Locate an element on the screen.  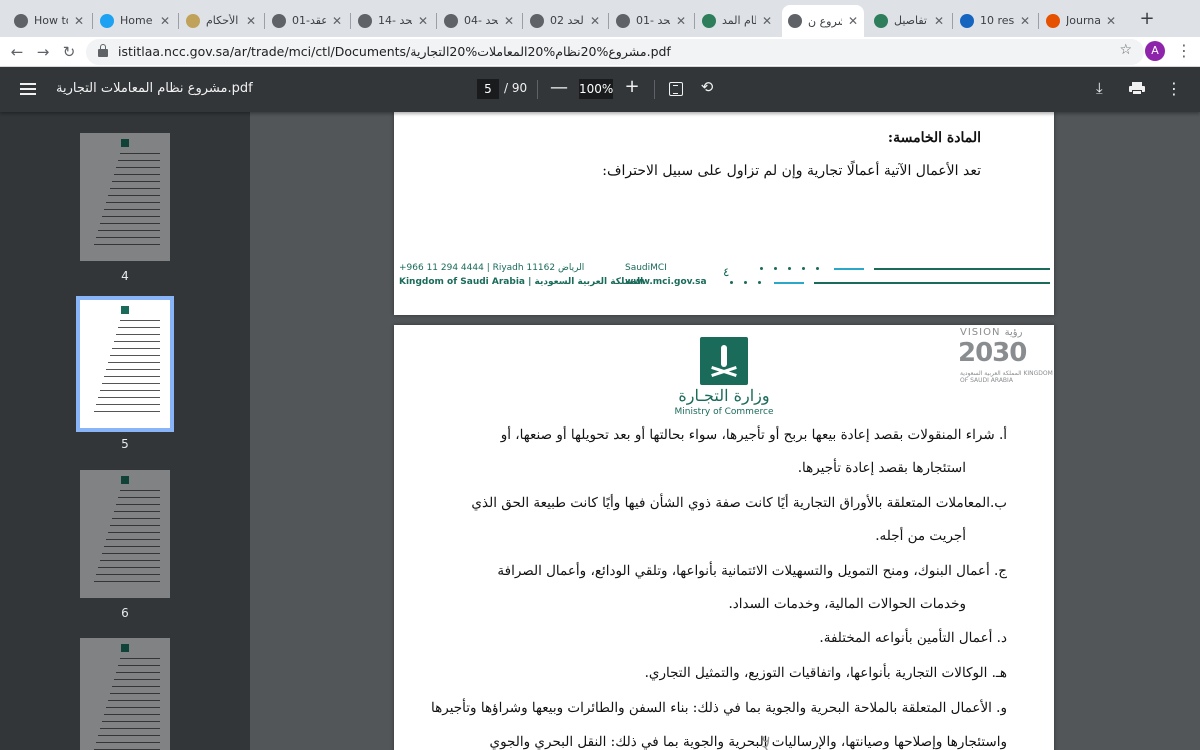
tab-title: Home is located at coordinates (136, 20).